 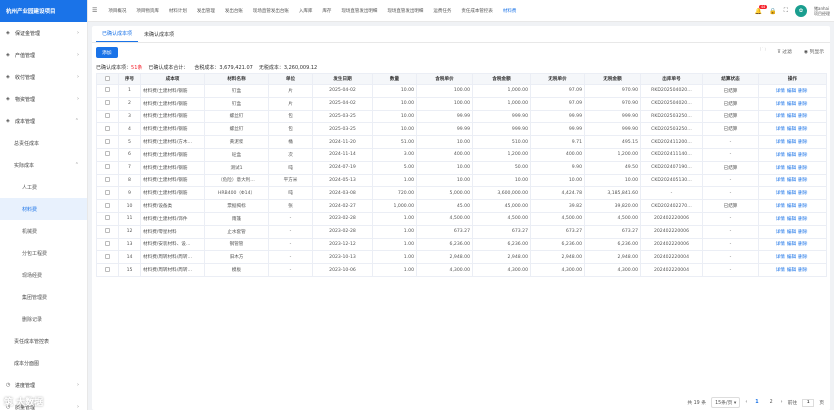 What do you see at coordinates (786, 11) in the screenshot?
I see `fullscreen-icon: ⛶` at bounding box center [786, 11].